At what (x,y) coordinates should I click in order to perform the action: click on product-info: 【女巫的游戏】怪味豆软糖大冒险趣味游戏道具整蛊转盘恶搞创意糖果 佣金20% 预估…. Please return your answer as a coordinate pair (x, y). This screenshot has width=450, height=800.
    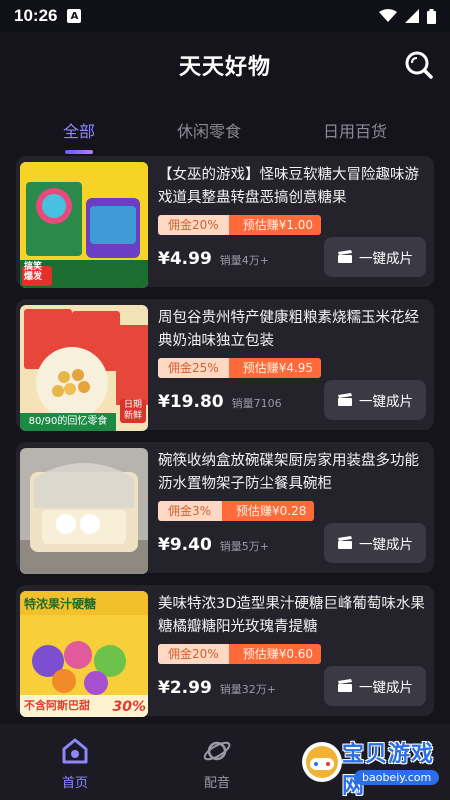
    Looking at the image, I should click on (292, 221).